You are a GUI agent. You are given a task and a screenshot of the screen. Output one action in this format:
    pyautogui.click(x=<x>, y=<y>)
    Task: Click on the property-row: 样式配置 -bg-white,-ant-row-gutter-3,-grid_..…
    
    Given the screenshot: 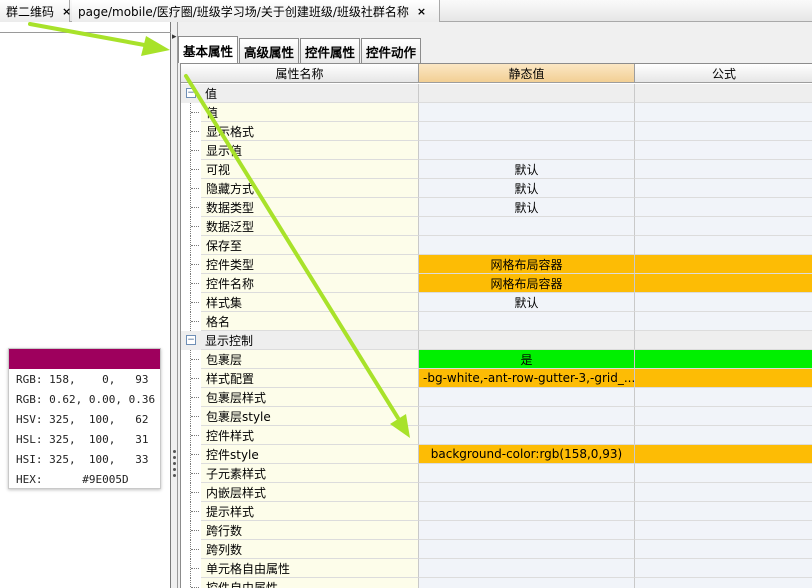 What is the action you would take?
    pyautogui.click(x=496, y=378)
    